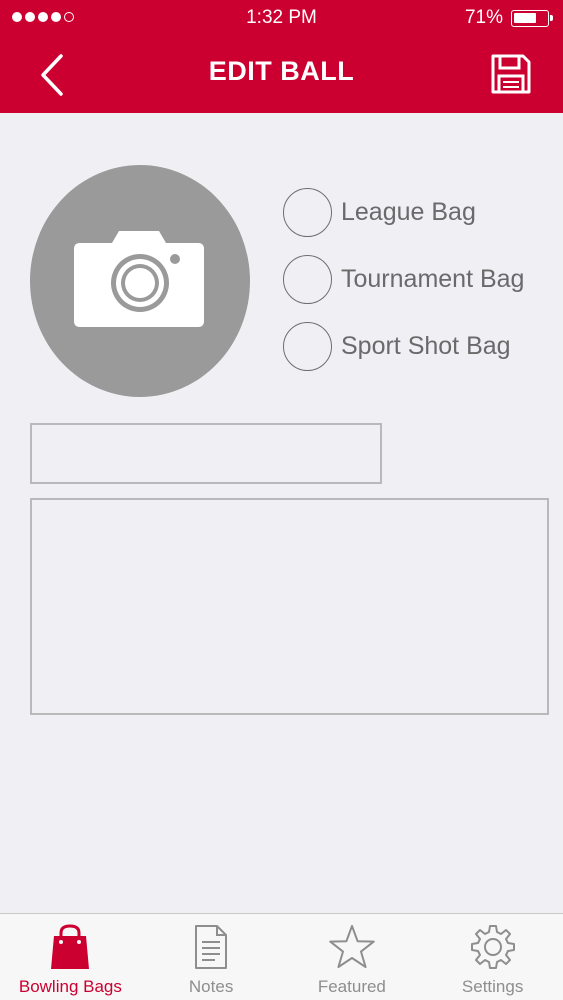  I want to click on shopping-bag-icon, so click(70, 946).